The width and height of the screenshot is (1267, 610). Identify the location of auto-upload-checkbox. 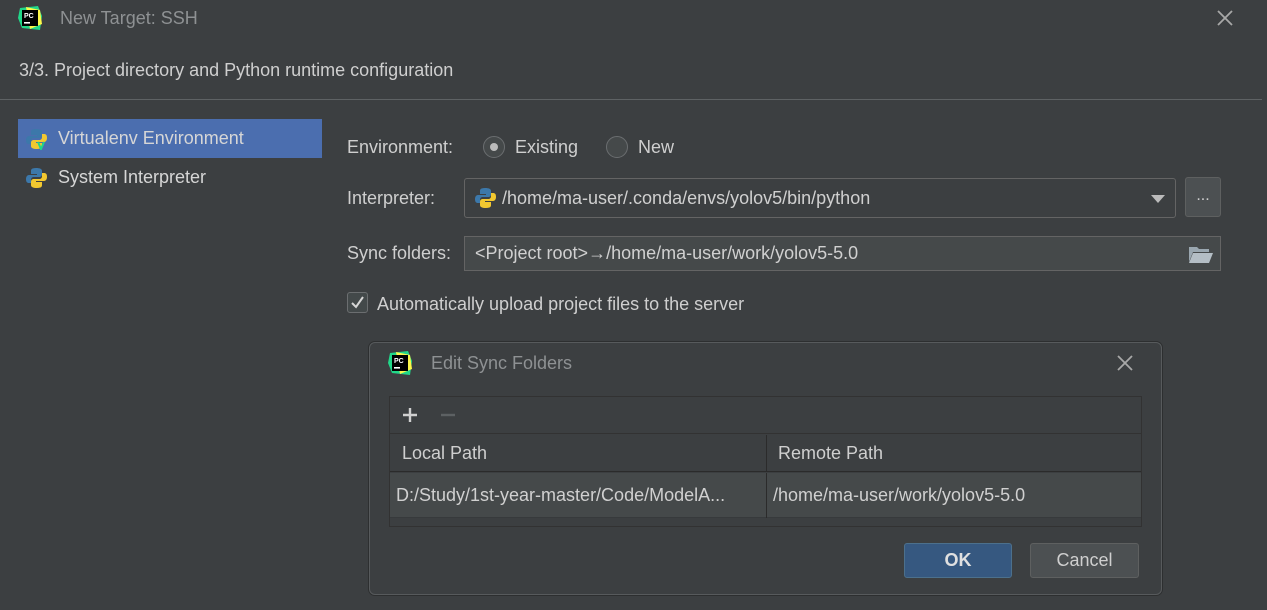
(357, 302).